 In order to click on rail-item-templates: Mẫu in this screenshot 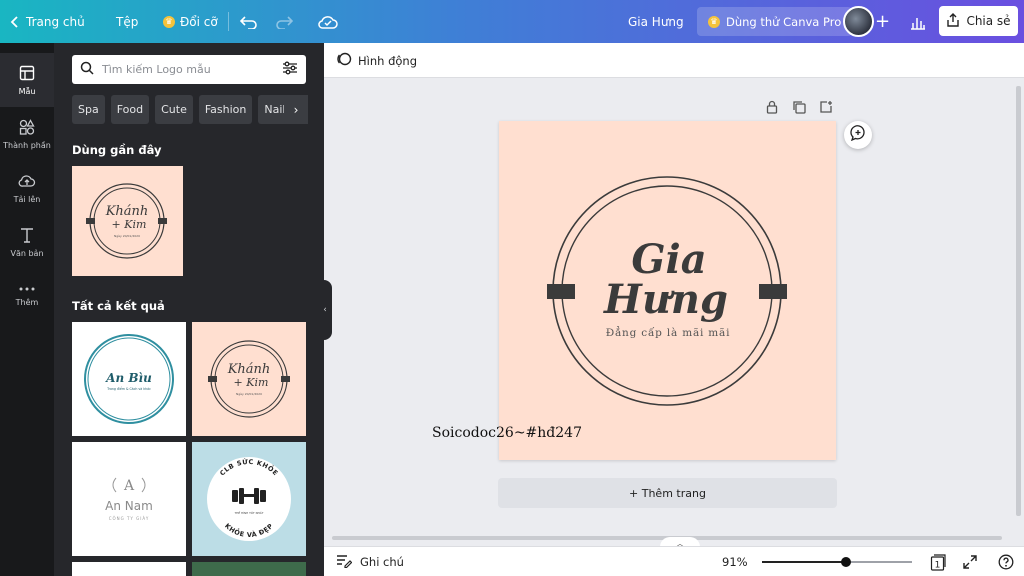, I will do `click(27, 80)`.